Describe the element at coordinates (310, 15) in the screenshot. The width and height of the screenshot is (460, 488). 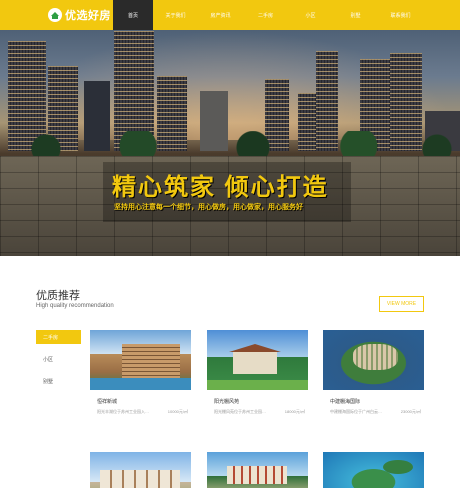
I see `nav-item-community: 小区` at that location.